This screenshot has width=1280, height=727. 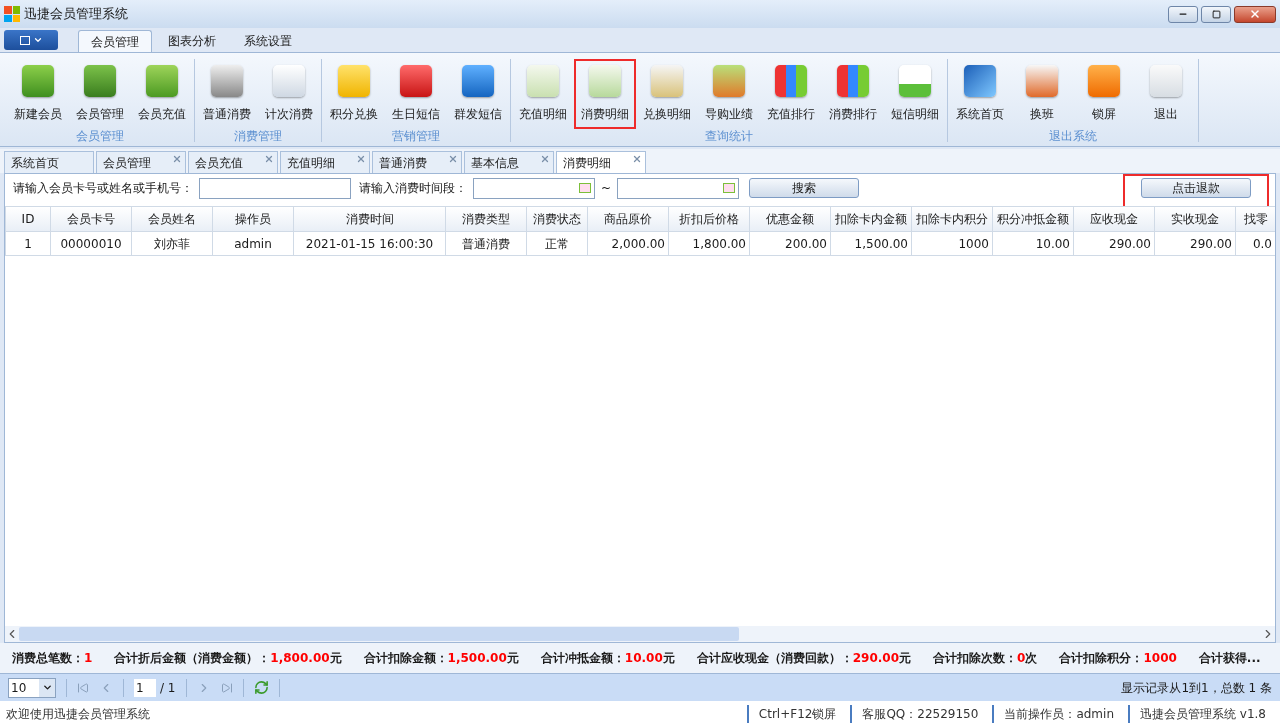 What do you see at coordinates (379, 634) in the screenshot?
I see `scrollbar-thumb` at bounding box center [379, 634].